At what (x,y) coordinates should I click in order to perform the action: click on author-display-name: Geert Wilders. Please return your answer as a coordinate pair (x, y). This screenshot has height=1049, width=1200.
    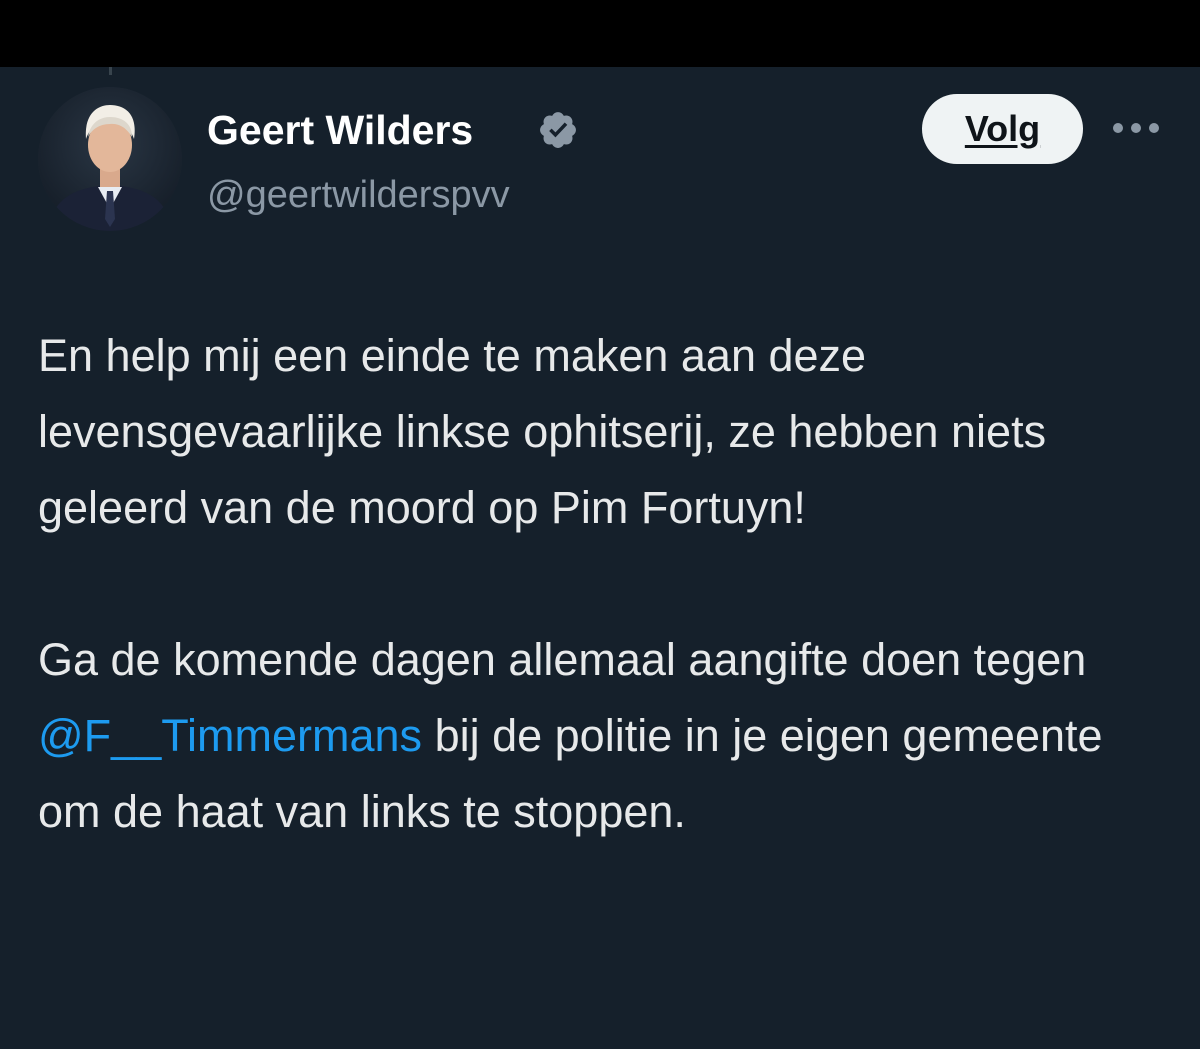
    Looking at the image, I should click on (340, 130).